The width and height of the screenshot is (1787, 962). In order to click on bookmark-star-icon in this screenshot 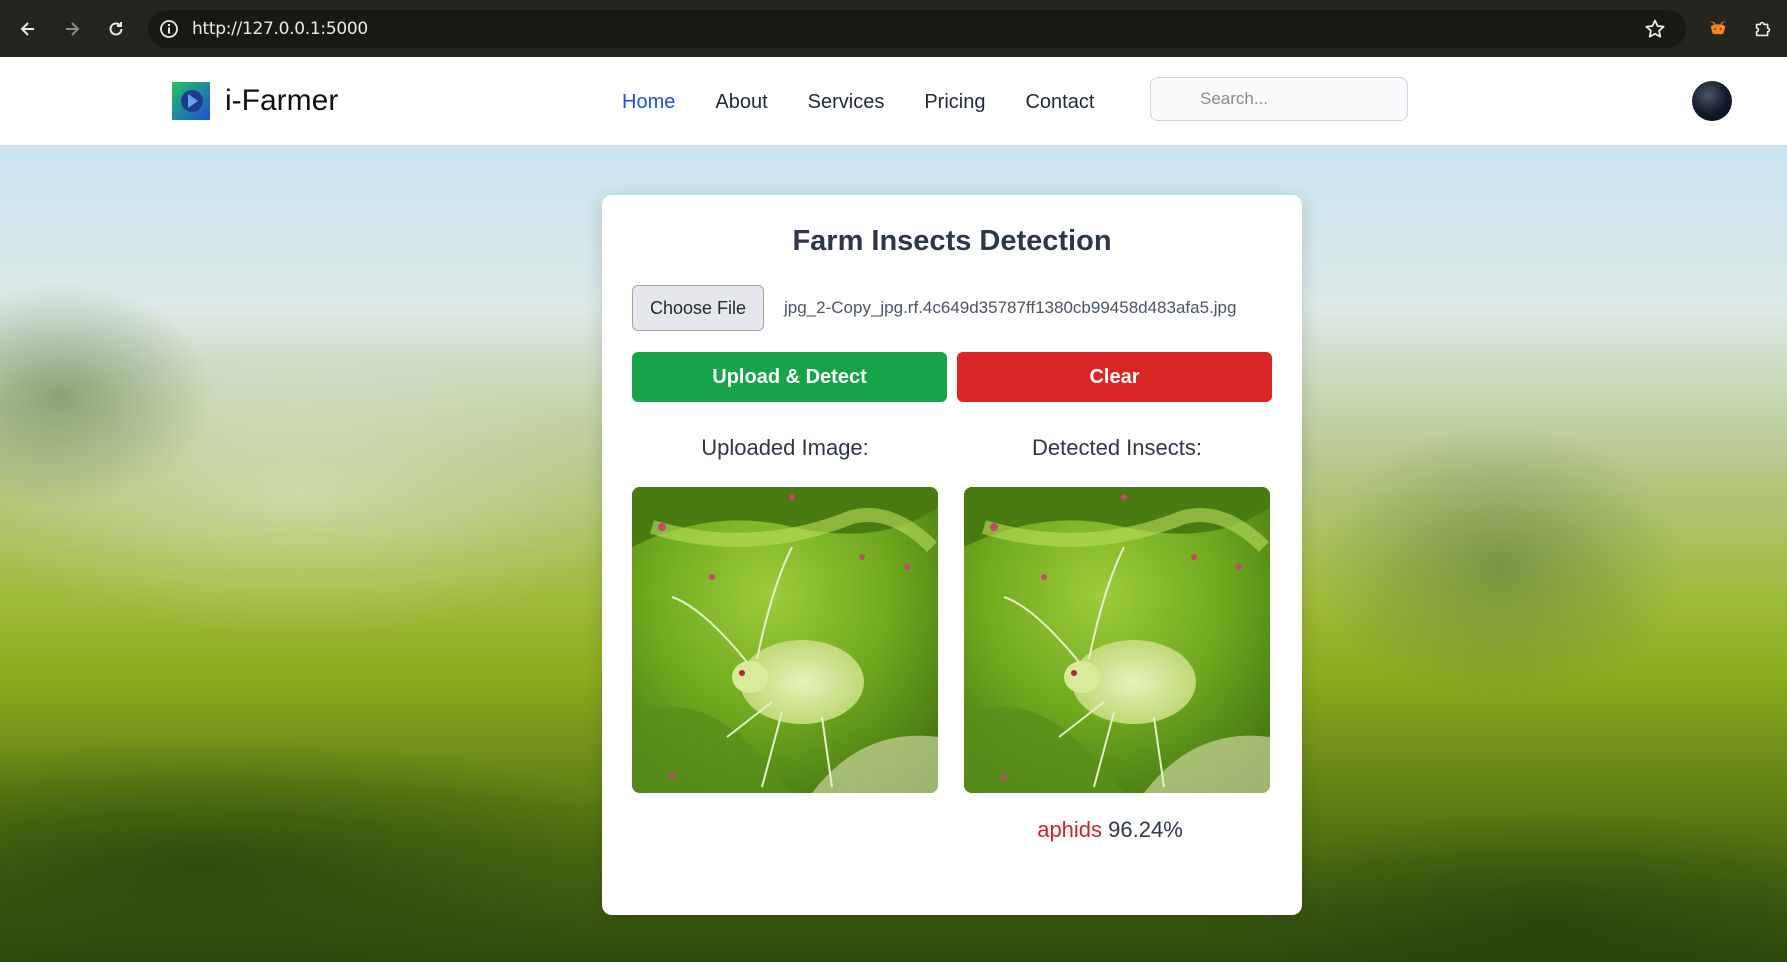, I will do `click(1655, 29)`.